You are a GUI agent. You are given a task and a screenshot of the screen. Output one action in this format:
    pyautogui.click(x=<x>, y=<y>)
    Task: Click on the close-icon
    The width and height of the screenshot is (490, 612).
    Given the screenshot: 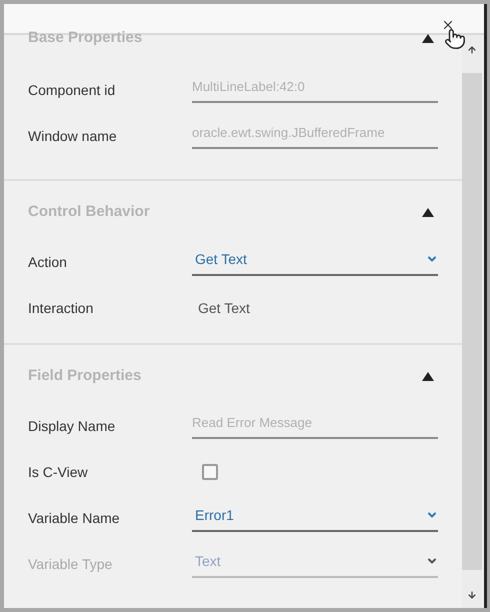 What is the action you would take?
    pyautogui.click(x=448, y=25)
    